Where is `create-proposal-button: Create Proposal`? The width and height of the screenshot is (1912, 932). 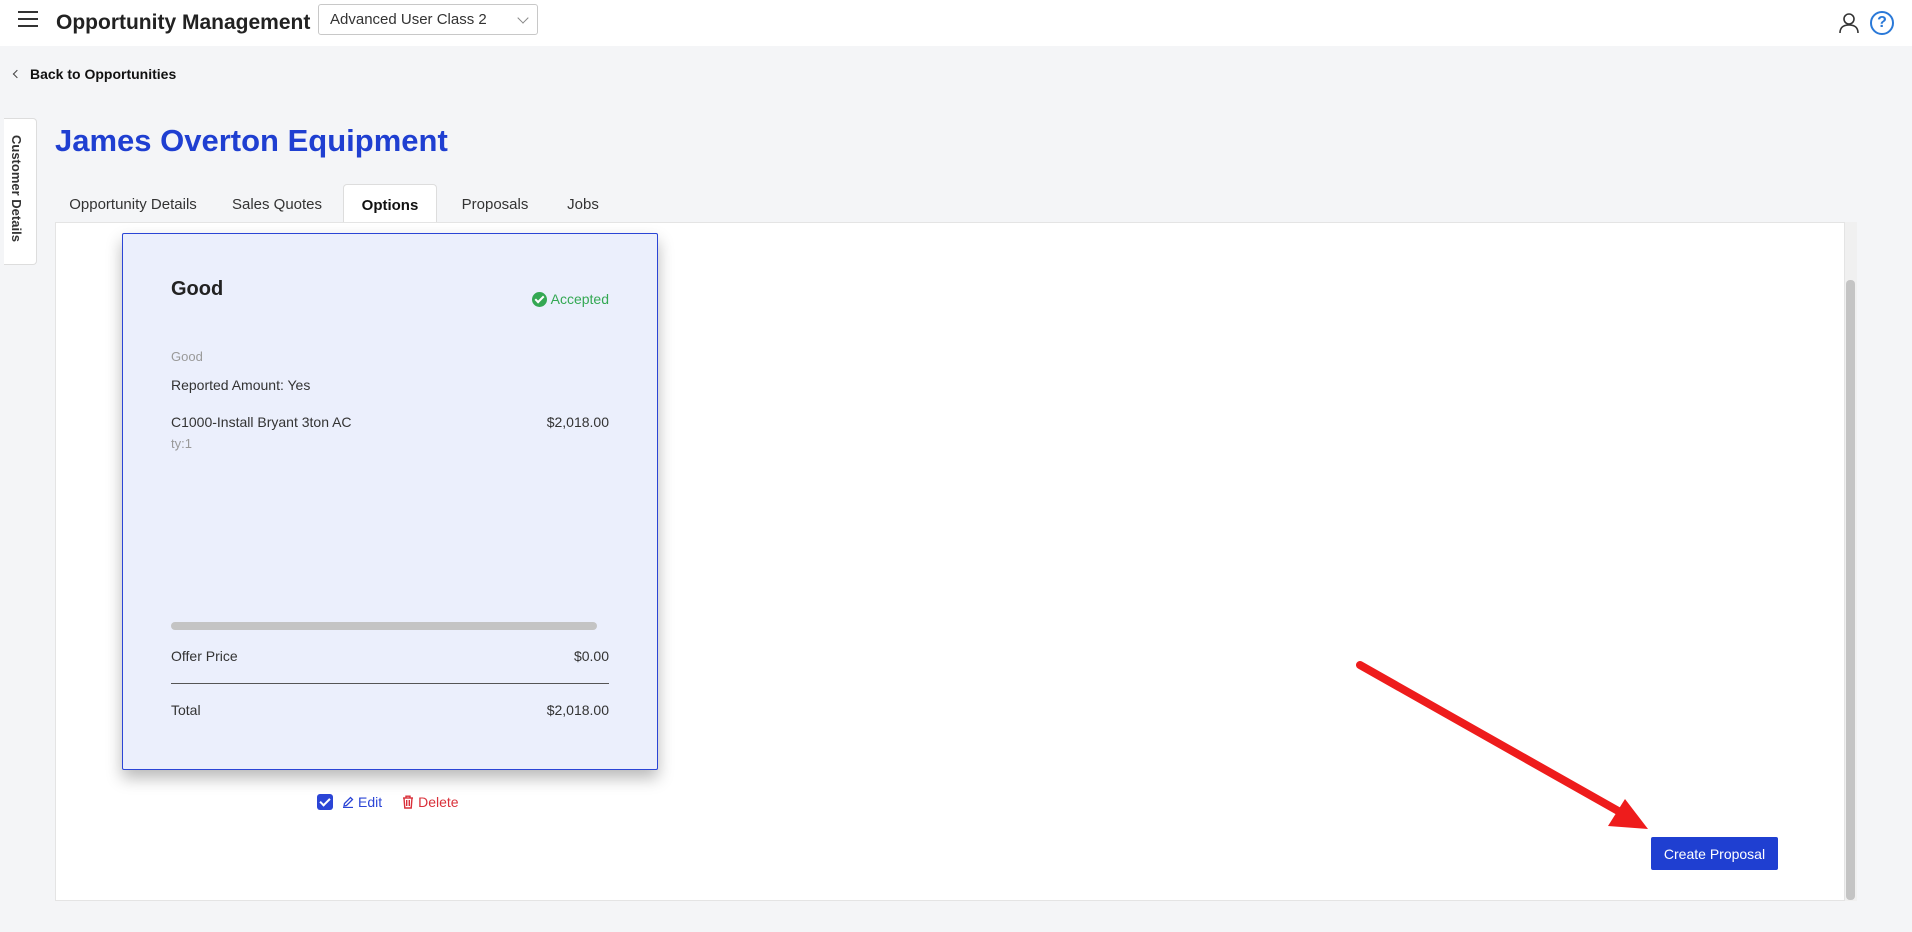 create-proposal-button: Create Proposal is located at coordinates (1714, 853).